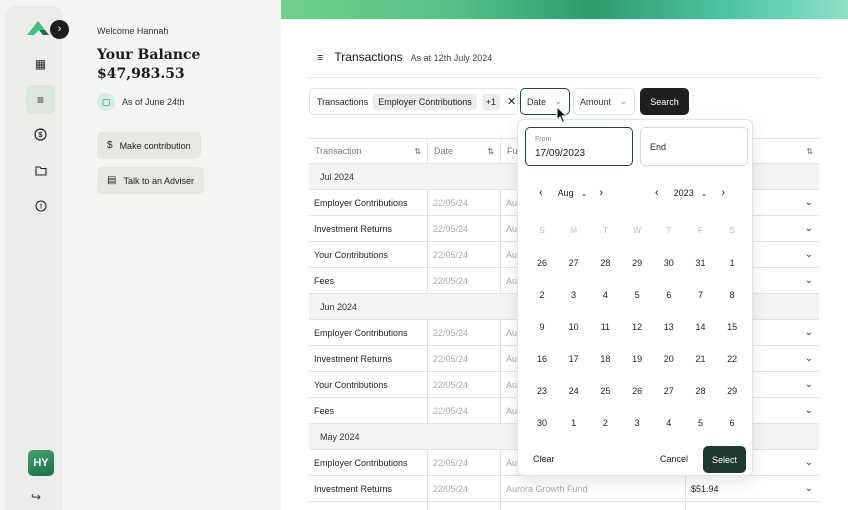 This screenshot has height=510, width=848. I want to click on transaction-name: Your Contributions, so click(368, 506).